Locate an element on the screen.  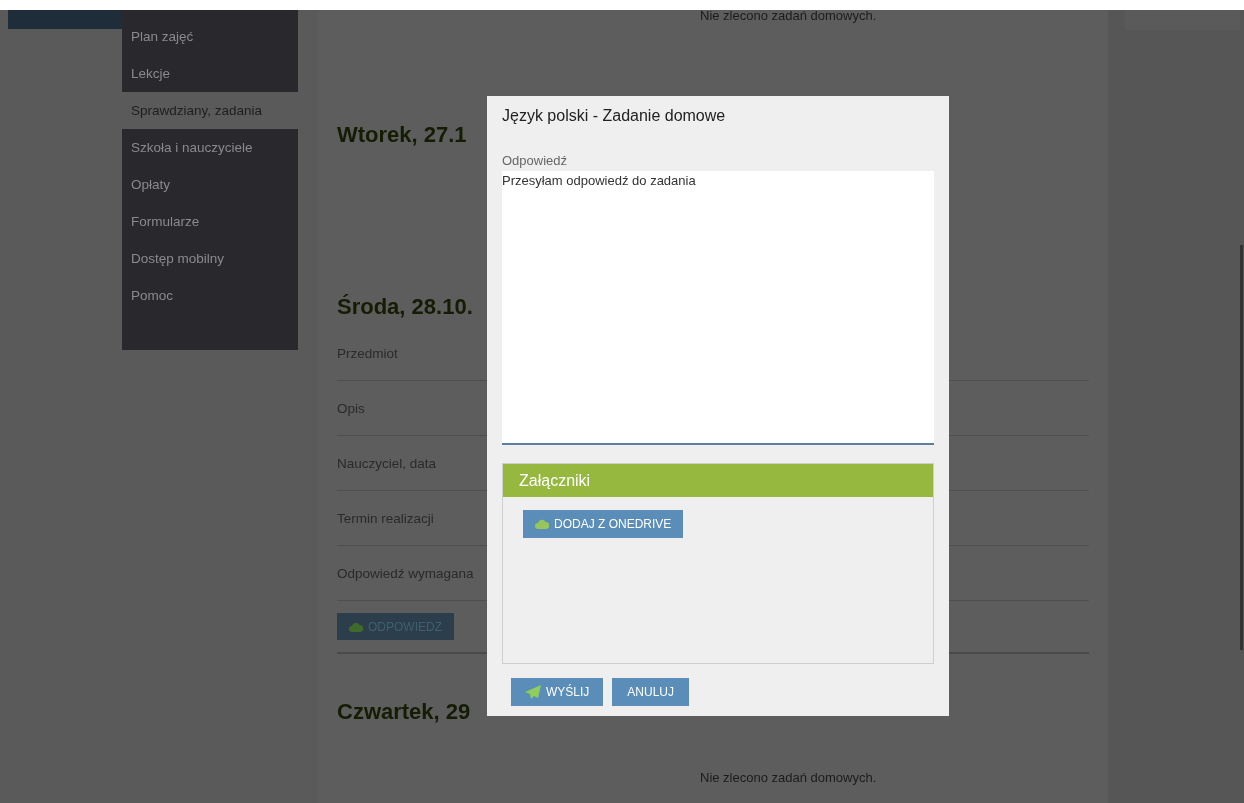
sidebar-item: Dostęp mobilny is located at coordinates (210, 258).